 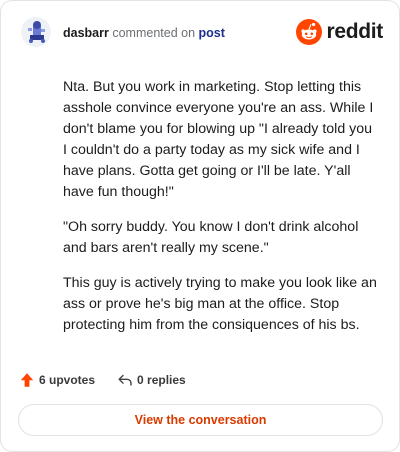 What do you see at coordinates (154, 33) in the screenshot?
I see `commented-on-text: commented on` at bounding box center [154, 33].